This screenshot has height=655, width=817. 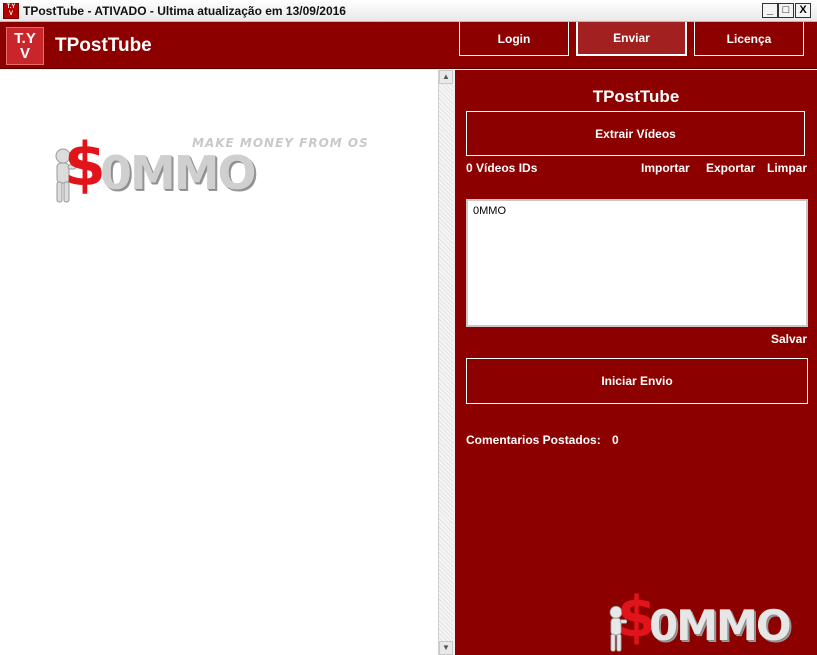 I want to click on app-logo: T.Y V, so click(x=25, y=46).